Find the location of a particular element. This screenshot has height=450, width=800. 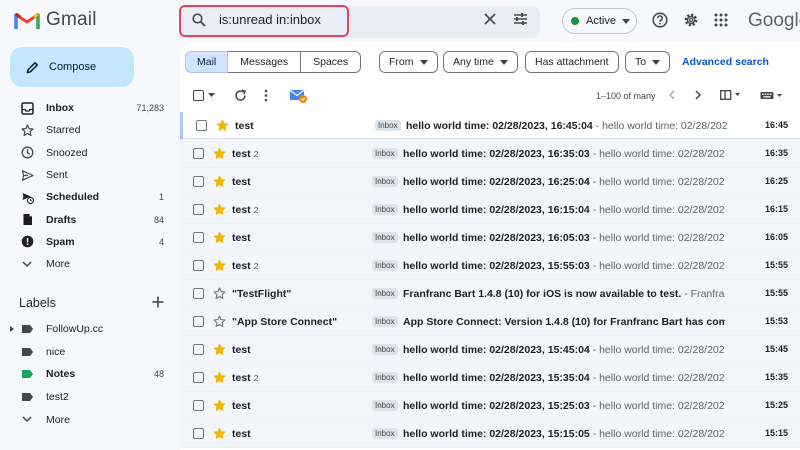

label-item-followup: FollowUp.cc is located at coordinates (86, 329).